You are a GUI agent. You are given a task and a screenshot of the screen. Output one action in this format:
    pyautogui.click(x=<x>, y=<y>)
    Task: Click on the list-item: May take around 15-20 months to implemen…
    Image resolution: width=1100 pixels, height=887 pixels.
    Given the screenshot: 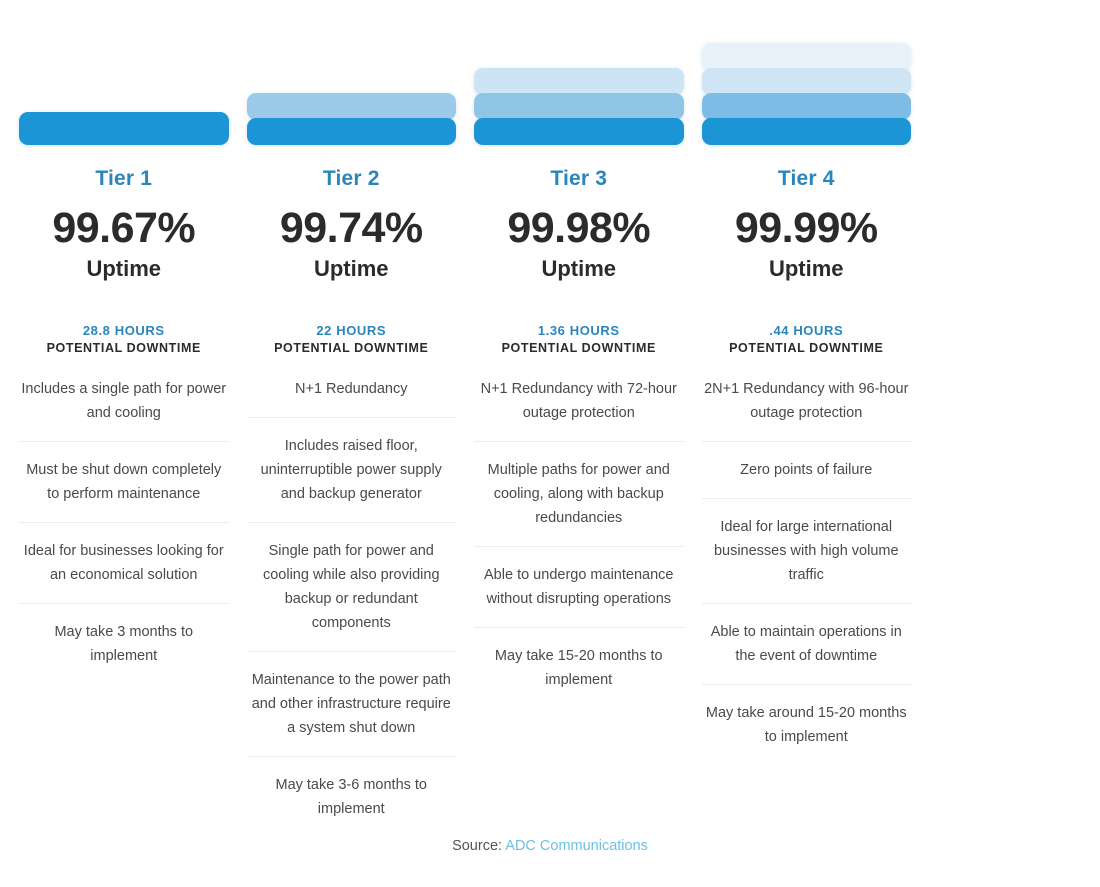 What is the action you would take?
    pyautogui.click(x=806, y=725)
    